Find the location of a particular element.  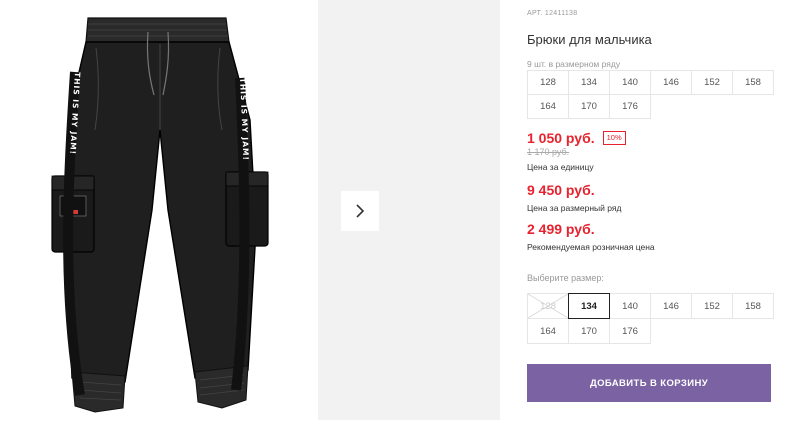

size-option: 146 is located at coordinates (671, 306).